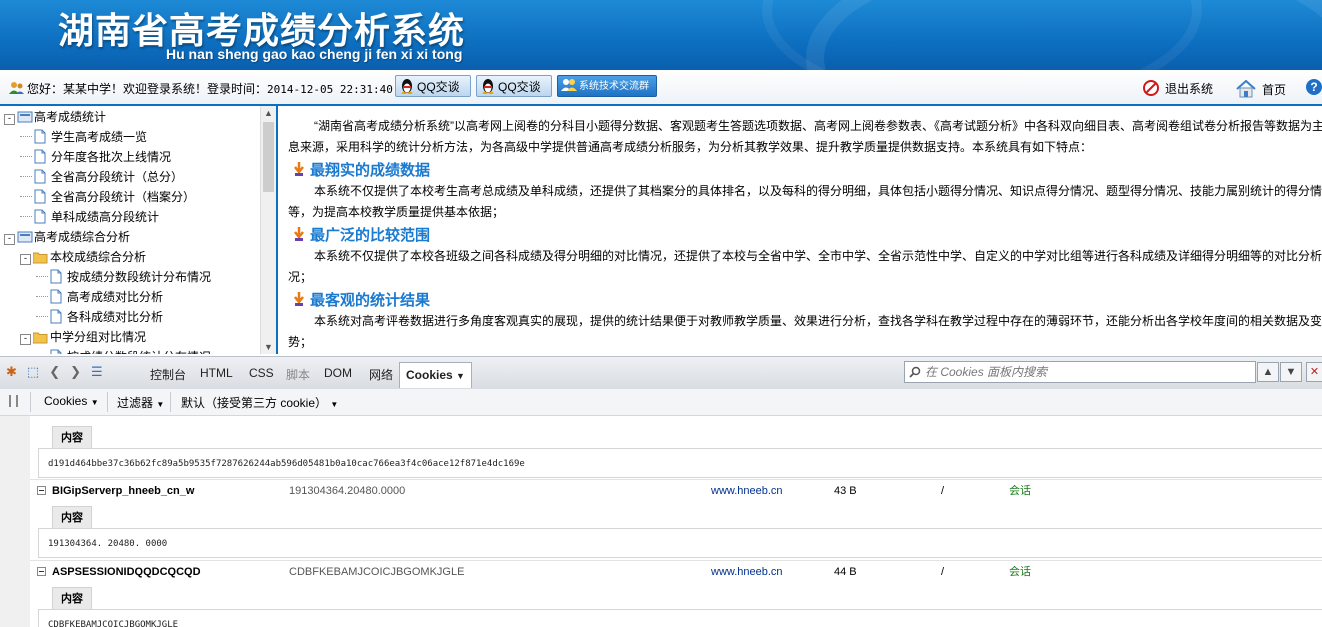 This screenshot has width=1322, height=627. I want to click on tree-scrollbar: ▲ ▼, so click(268, 230).